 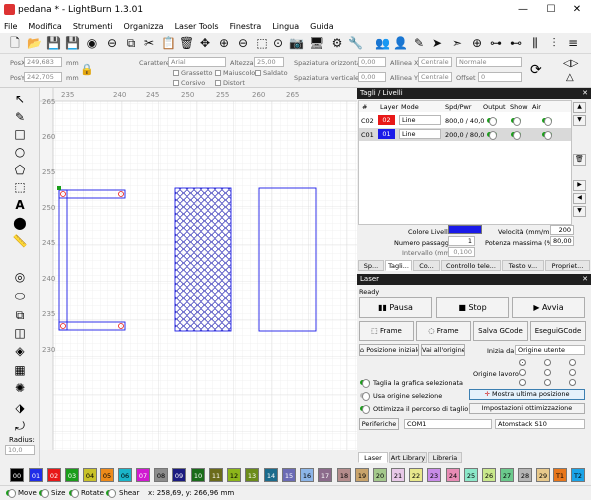 What do you see at coordinates (144, 26) in the screenshot?
I see `menu-organizza: Organizza` at bounding box center [144, 26].